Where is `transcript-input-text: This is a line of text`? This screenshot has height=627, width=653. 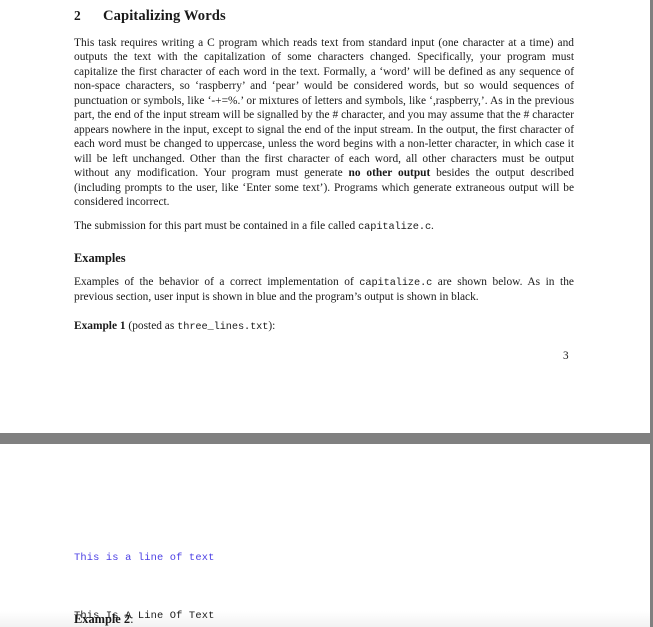
transcript-input-text: This is a line of text is located at coordinates (144, 558).